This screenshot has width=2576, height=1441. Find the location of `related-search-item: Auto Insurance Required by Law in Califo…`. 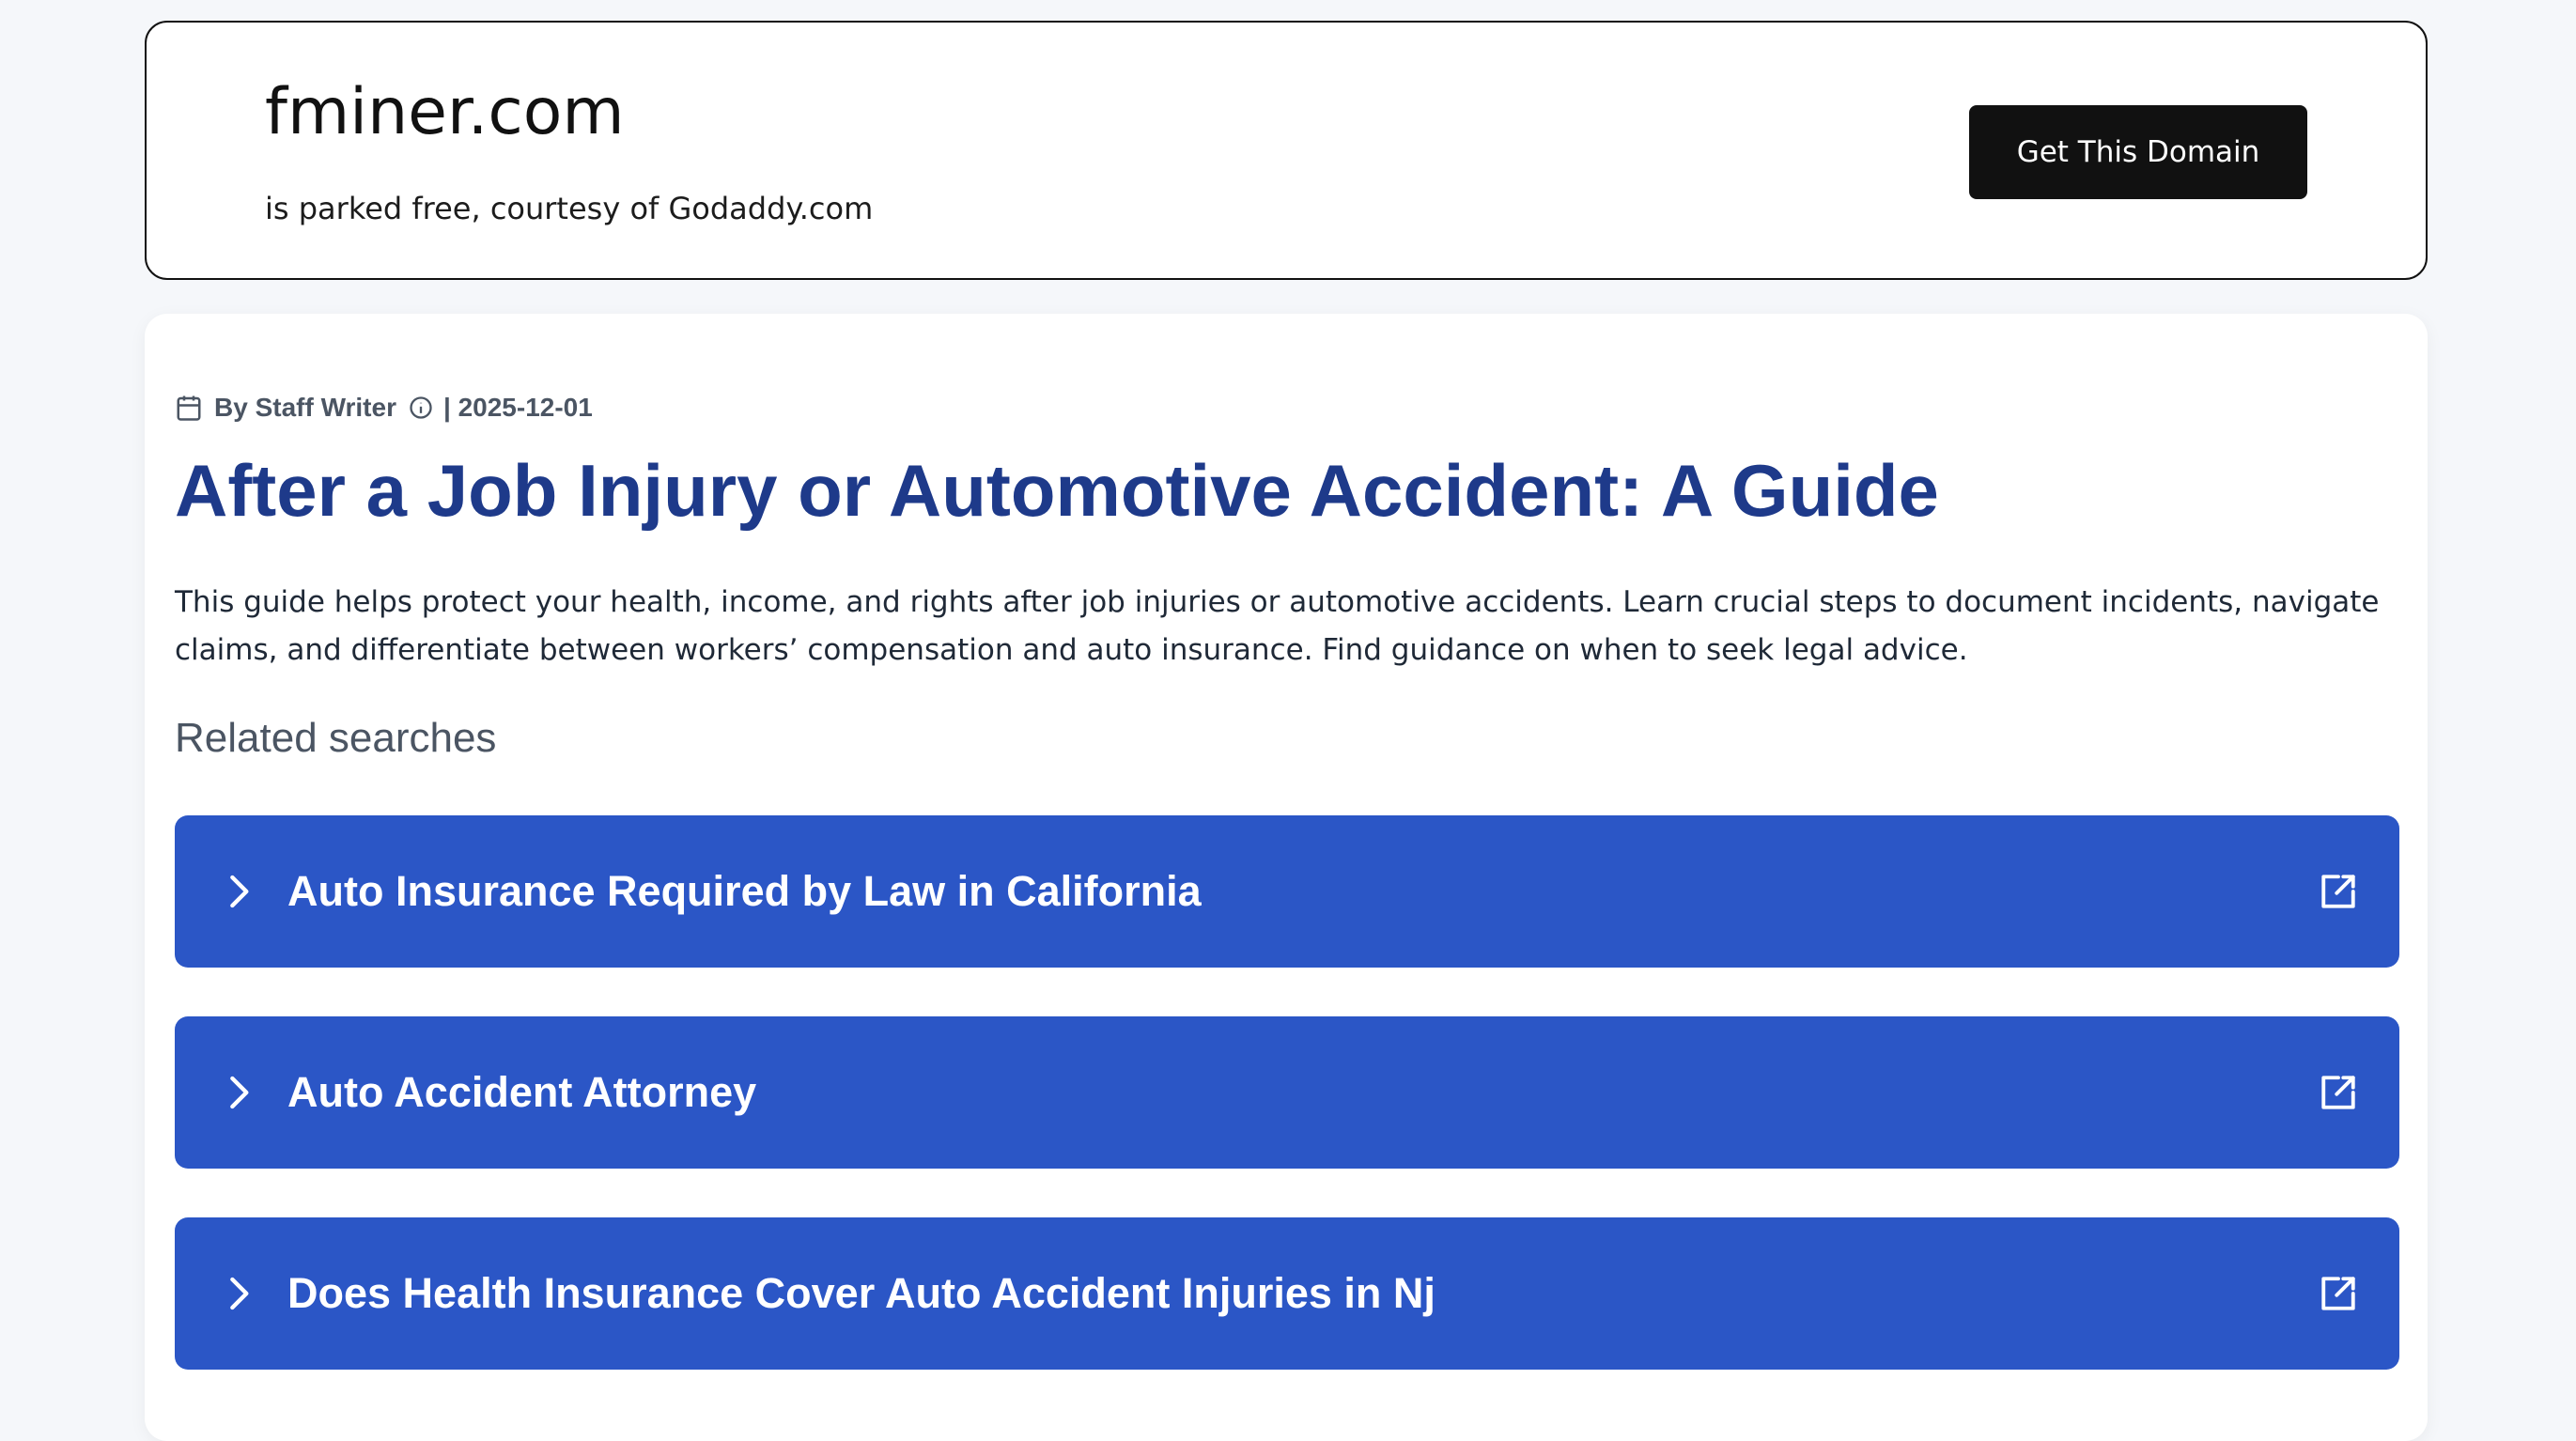

related-search-item: Auto Insurance Required by Law in Califo… is located at coordinates (1287, 891).